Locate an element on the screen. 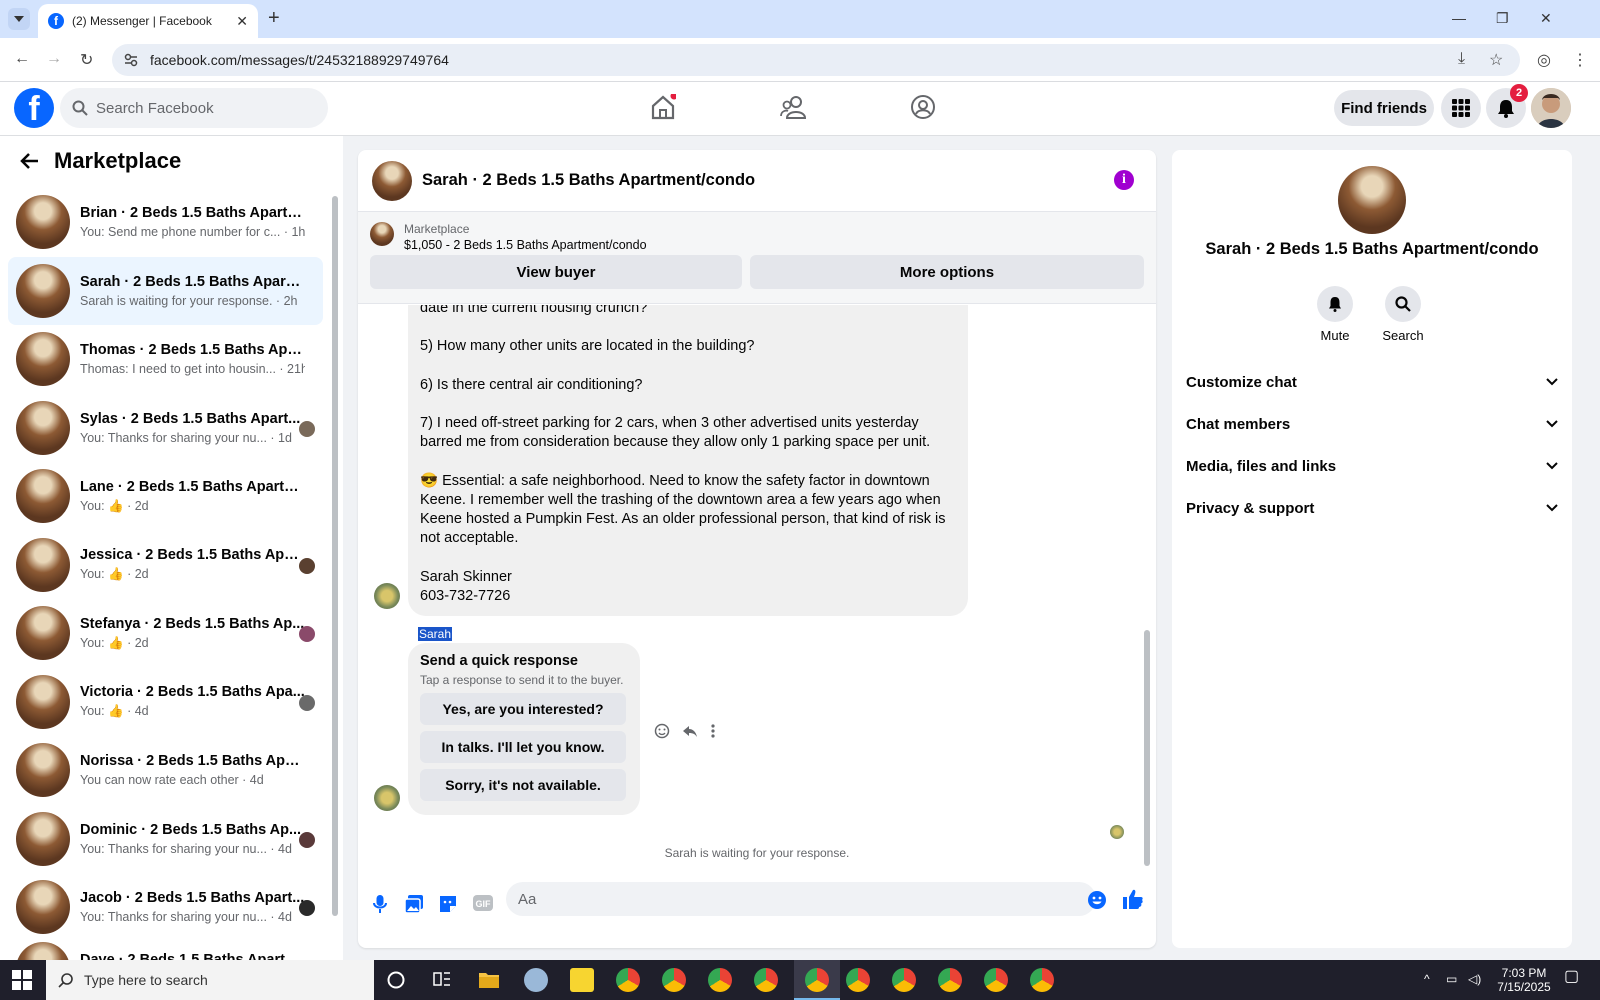 This screenshot has width=1600, height=1000. app-icon is located at coordinates (536, 980).